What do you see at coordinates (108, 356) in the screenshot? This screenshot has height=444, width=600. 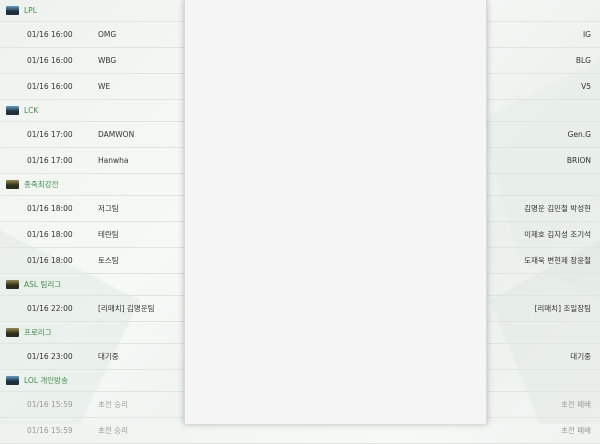 I see `home-team: 대기중` at bounding box center [108, 356].